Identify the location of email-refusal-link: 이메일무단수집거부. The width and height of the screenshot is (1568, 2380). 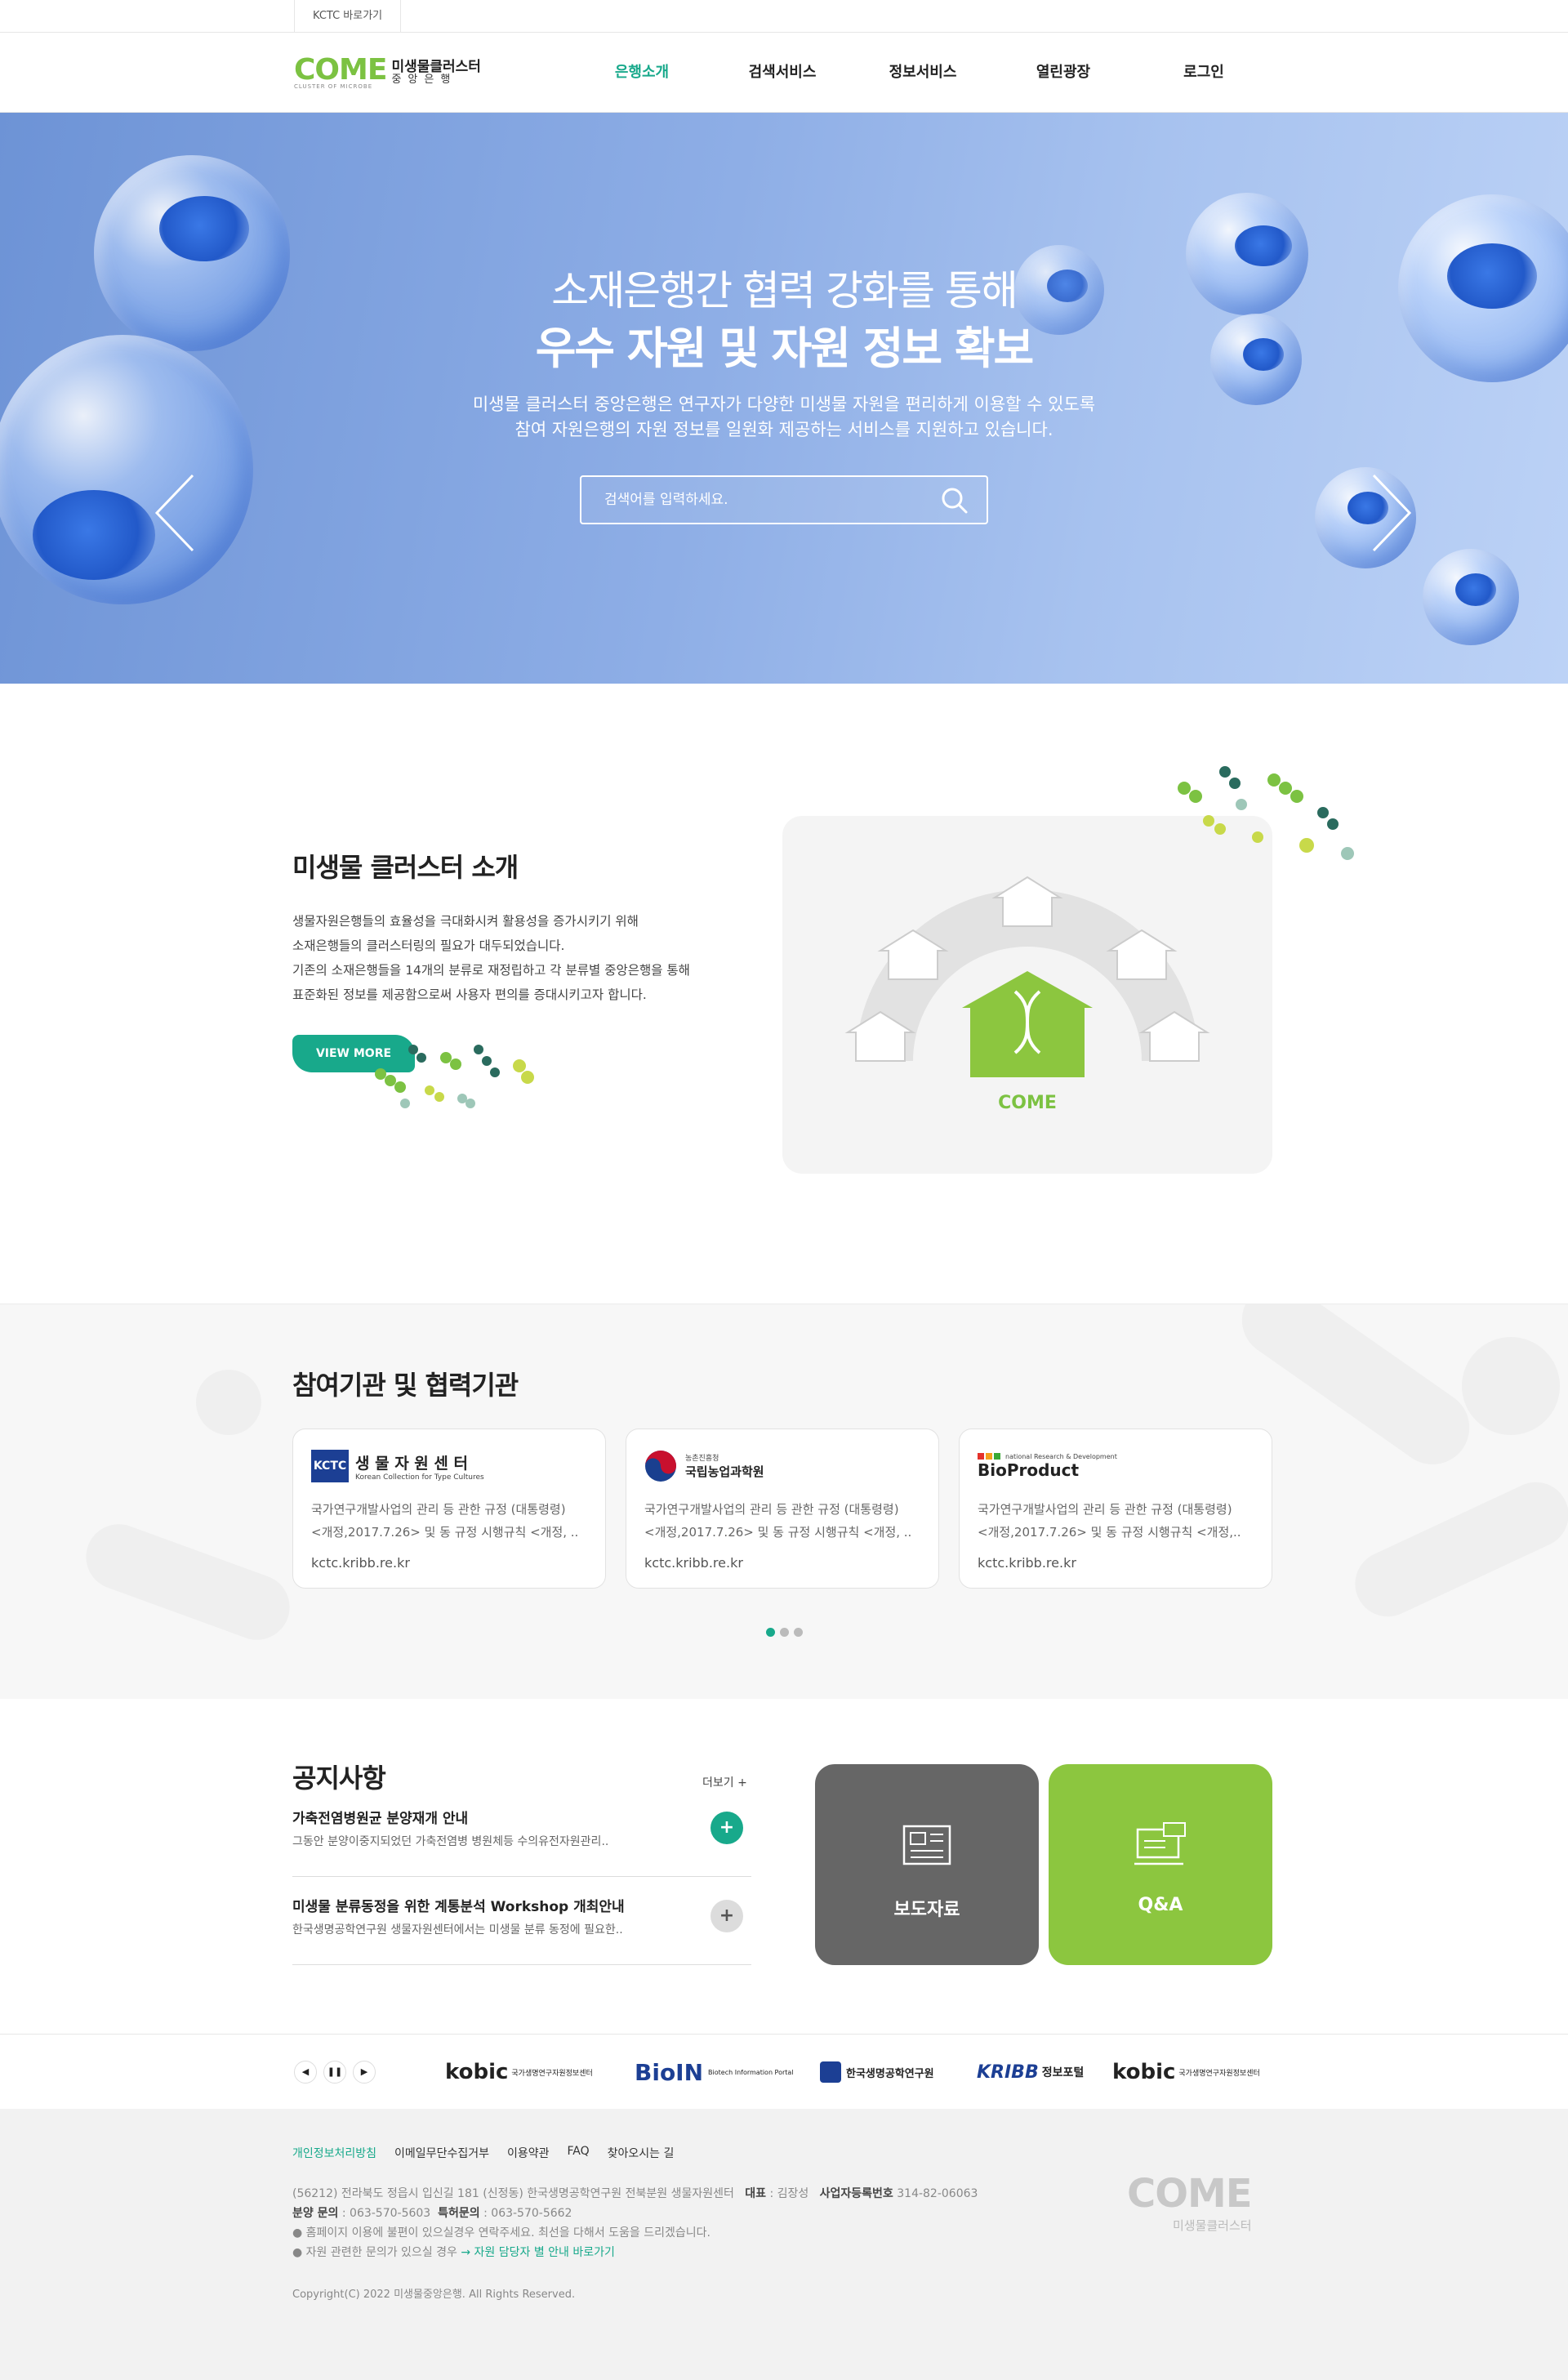
(441, 2153).